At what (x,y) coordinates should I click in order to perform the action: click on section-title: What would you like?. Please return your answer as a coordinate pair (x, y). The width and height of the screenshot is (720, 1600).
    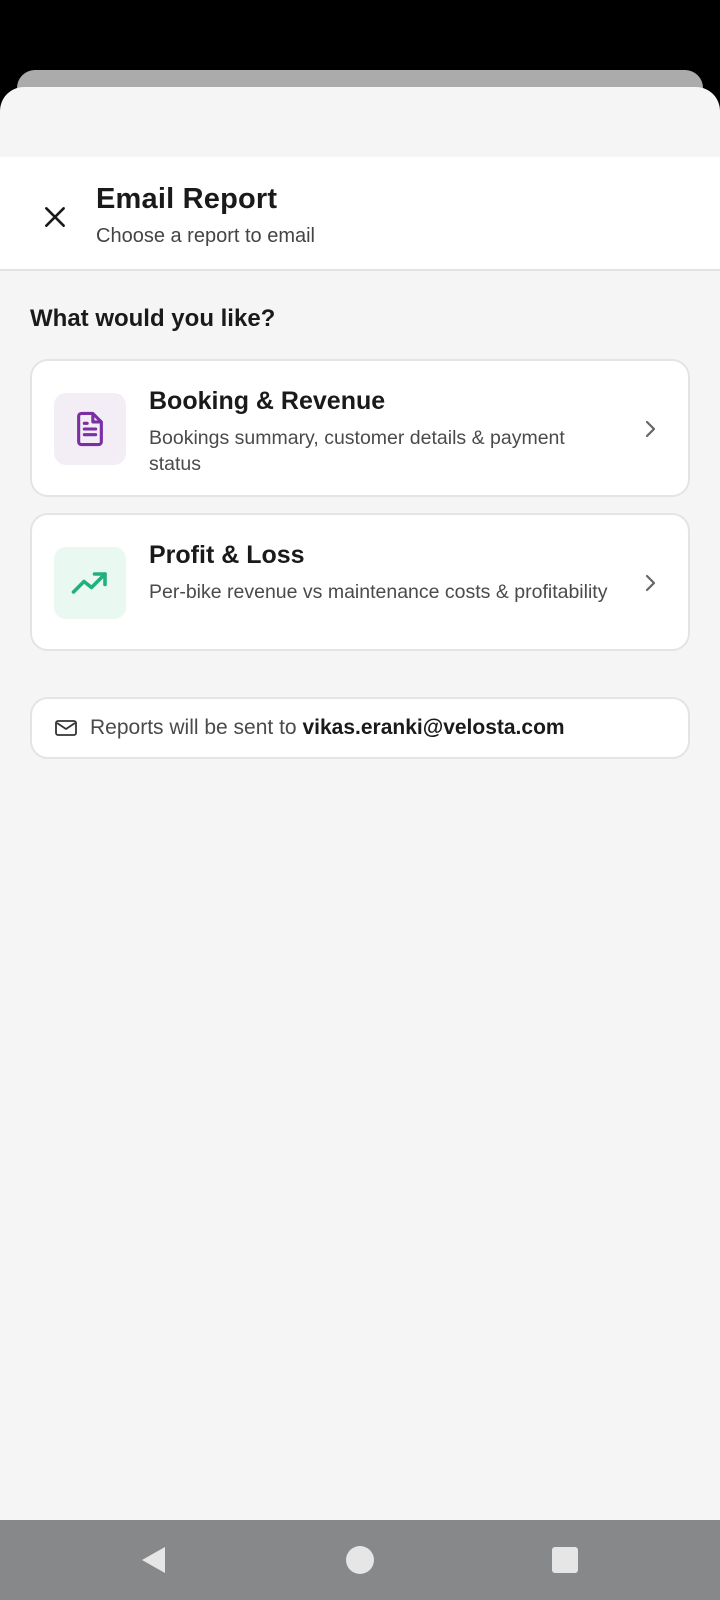
    Looking at the image, I should click on (153, 318).